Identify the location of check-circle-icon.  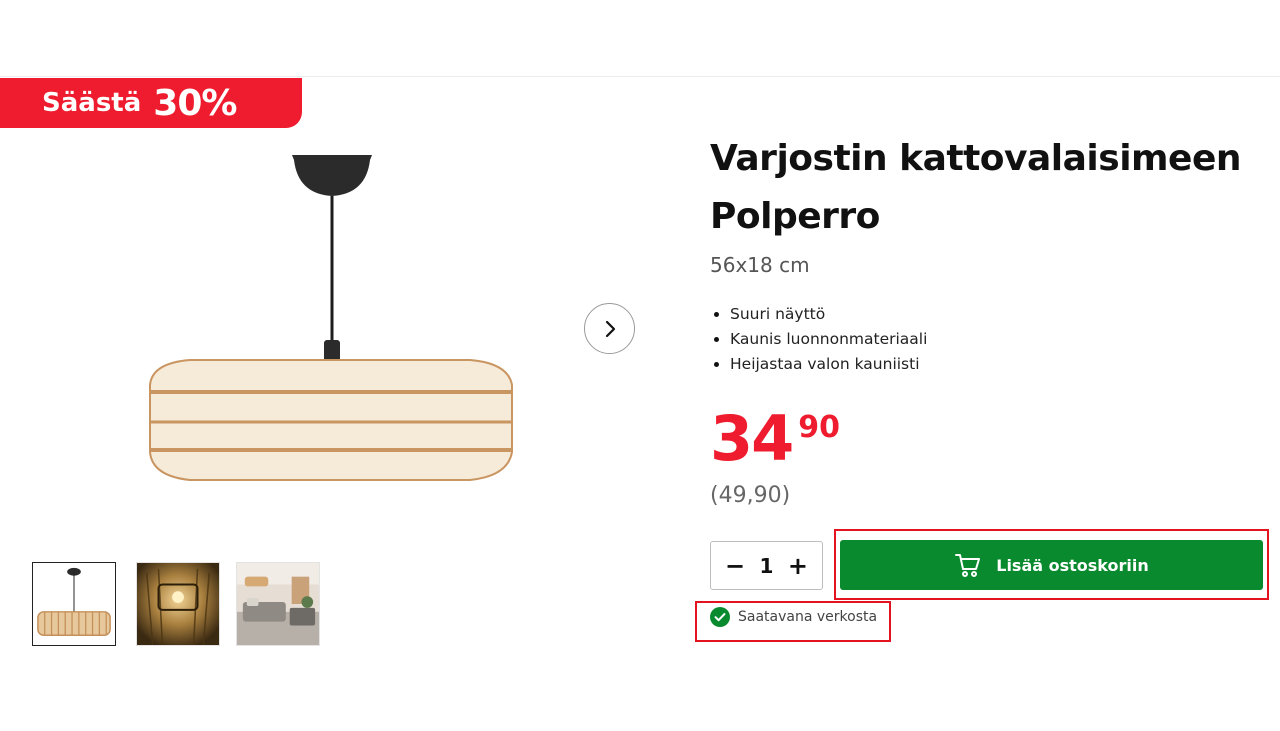
(720, 617).